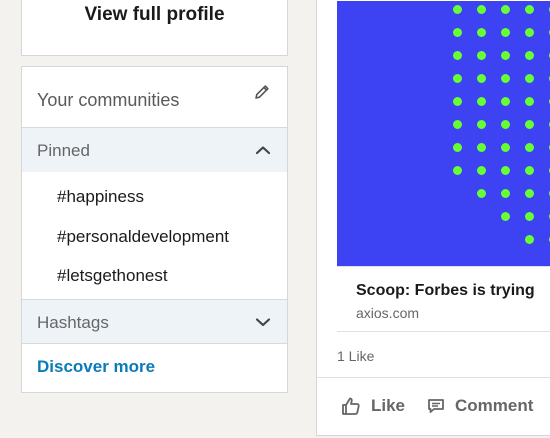 The height and width of the screenshot is (438, 550). What do you see at coordinates (63, 150) in the screenshot?
I see `pinned-label: Pinned` at bounding box center [63, 150].